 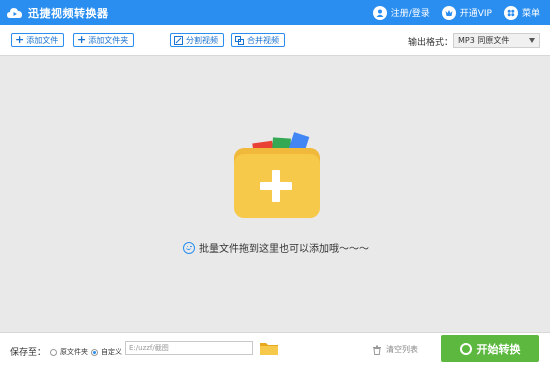 I want to click on add-folder-button: + 添加文件夹, so click(x=104, y=40).